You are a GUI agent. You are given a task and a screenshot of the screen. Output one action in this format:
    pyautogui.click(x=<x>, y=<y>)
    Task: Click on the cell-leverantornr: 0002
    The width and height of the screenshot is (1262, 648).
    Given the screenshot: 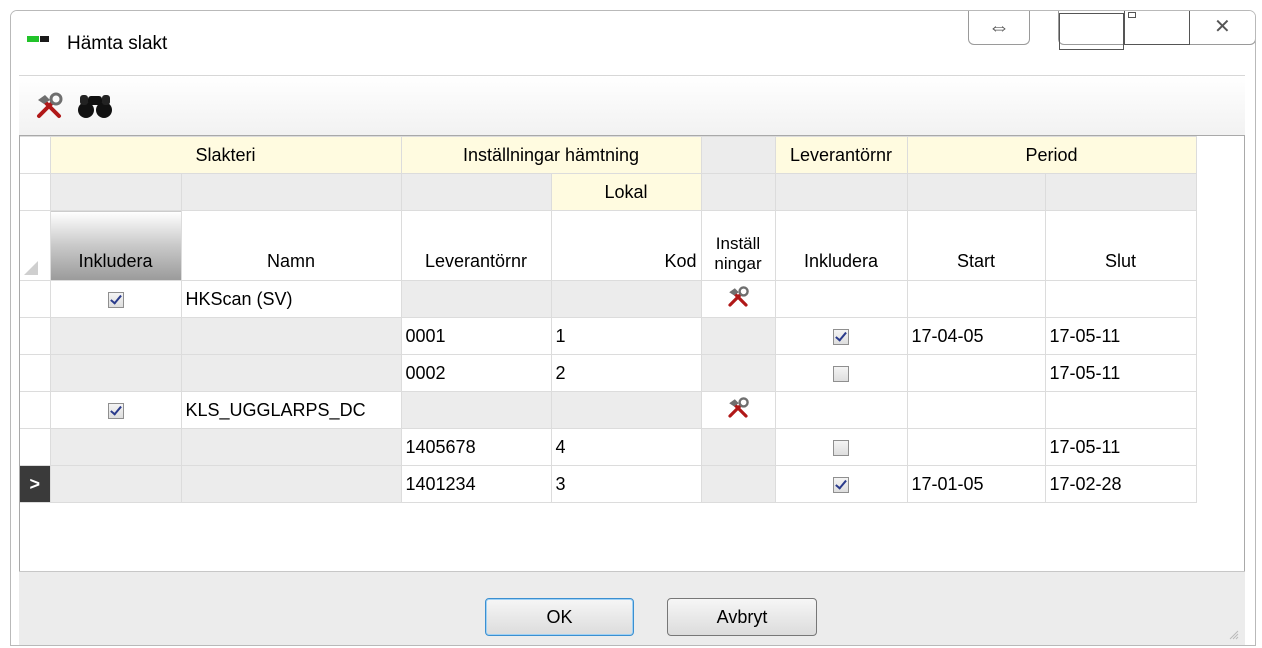 What is the action you would take?
    pyautogui.click(x=476, y=373)
    